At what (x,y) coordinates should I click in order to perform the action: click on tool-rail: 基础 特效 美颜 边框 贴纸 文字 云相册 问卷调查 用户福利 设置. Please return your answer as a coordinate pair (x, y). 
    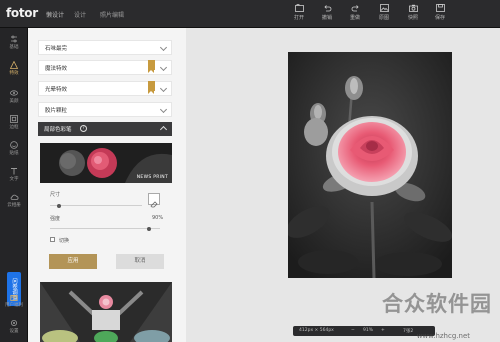
    Looking at the image, I should click on (14, 185).